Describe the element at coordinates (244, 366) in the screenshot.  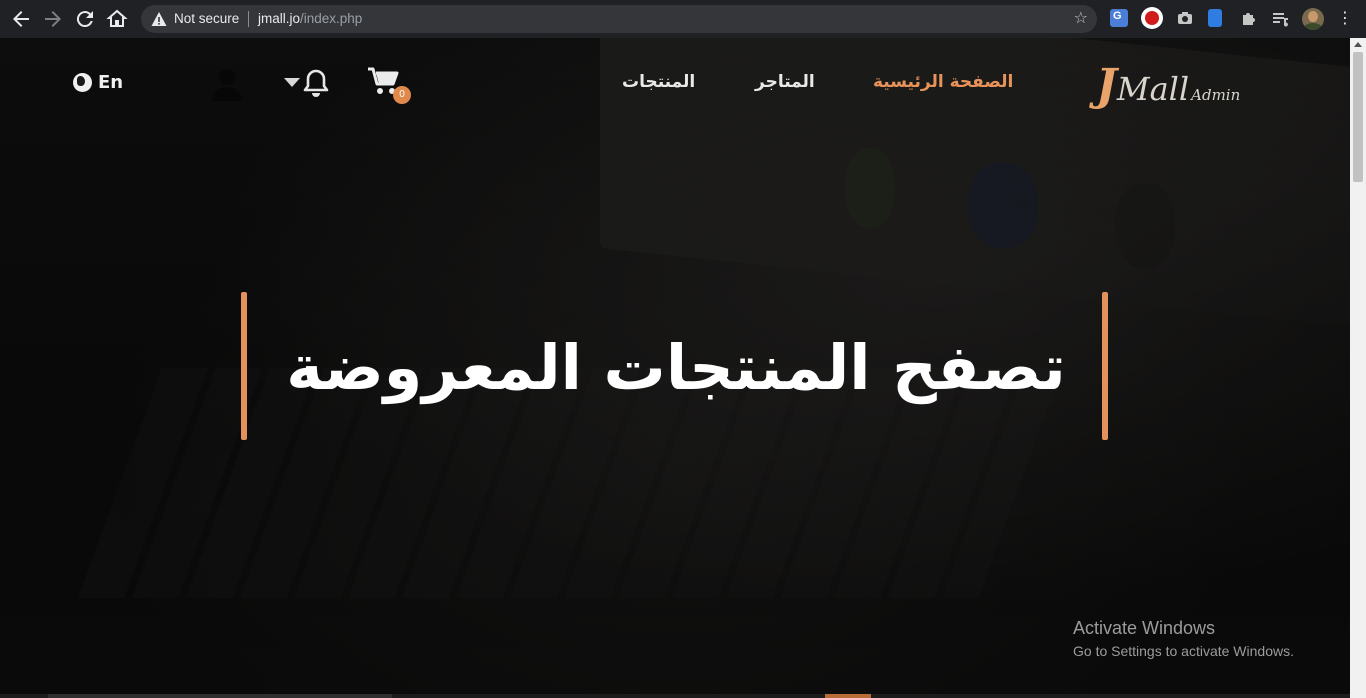
I see `hero-accent-bar-left` at that location.